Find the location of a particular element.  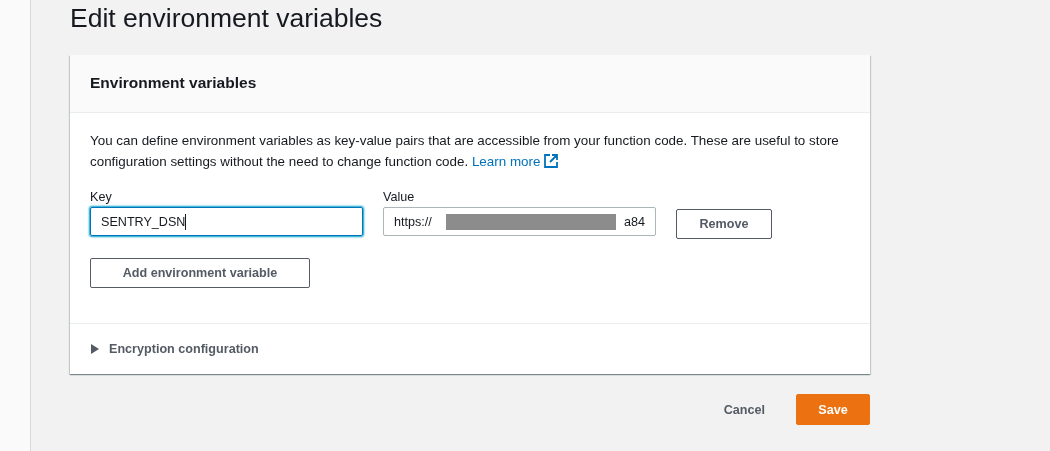

page-title: Edit environment variables is located at coordinates (227, 18).